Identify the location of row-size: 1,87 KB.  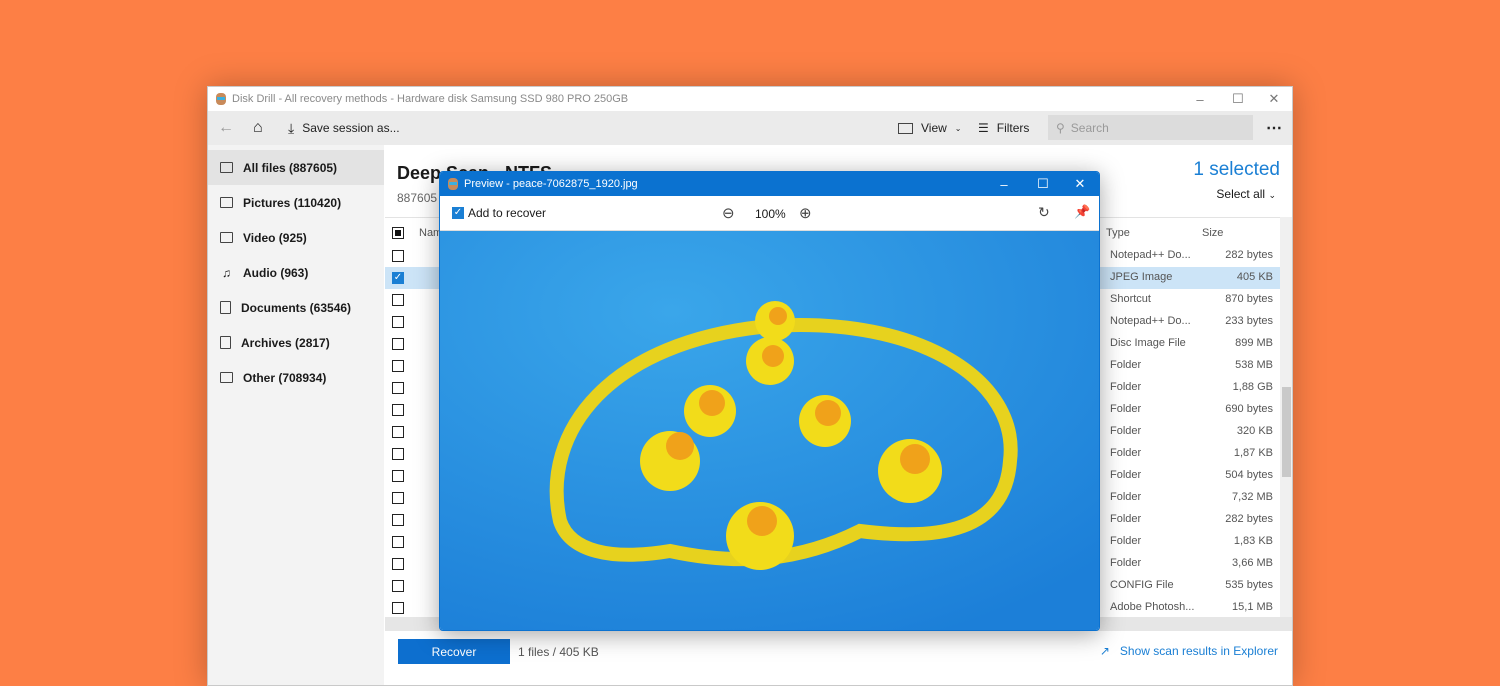
(1253, 453).